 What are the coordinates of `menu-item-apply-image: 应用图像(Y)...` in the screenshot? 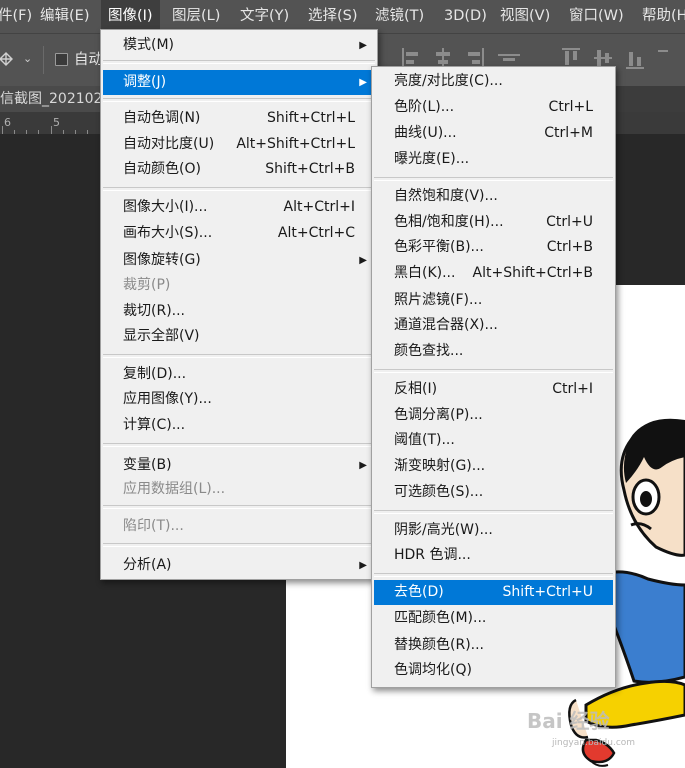 It's located at (239, 399).